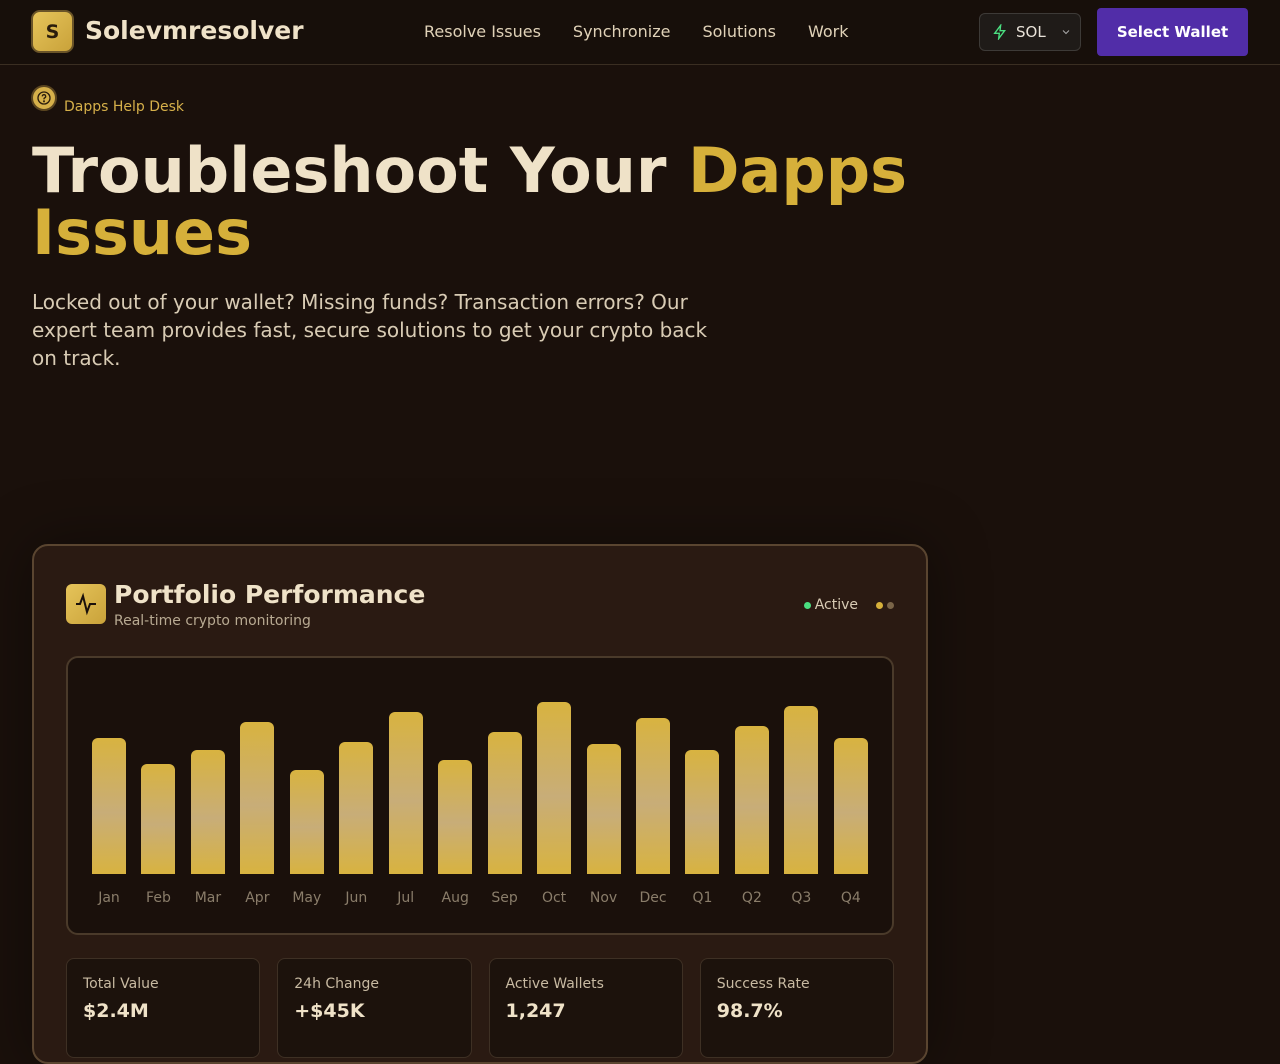  I want to click on x-tick-label: Jun, so click(356, 898).